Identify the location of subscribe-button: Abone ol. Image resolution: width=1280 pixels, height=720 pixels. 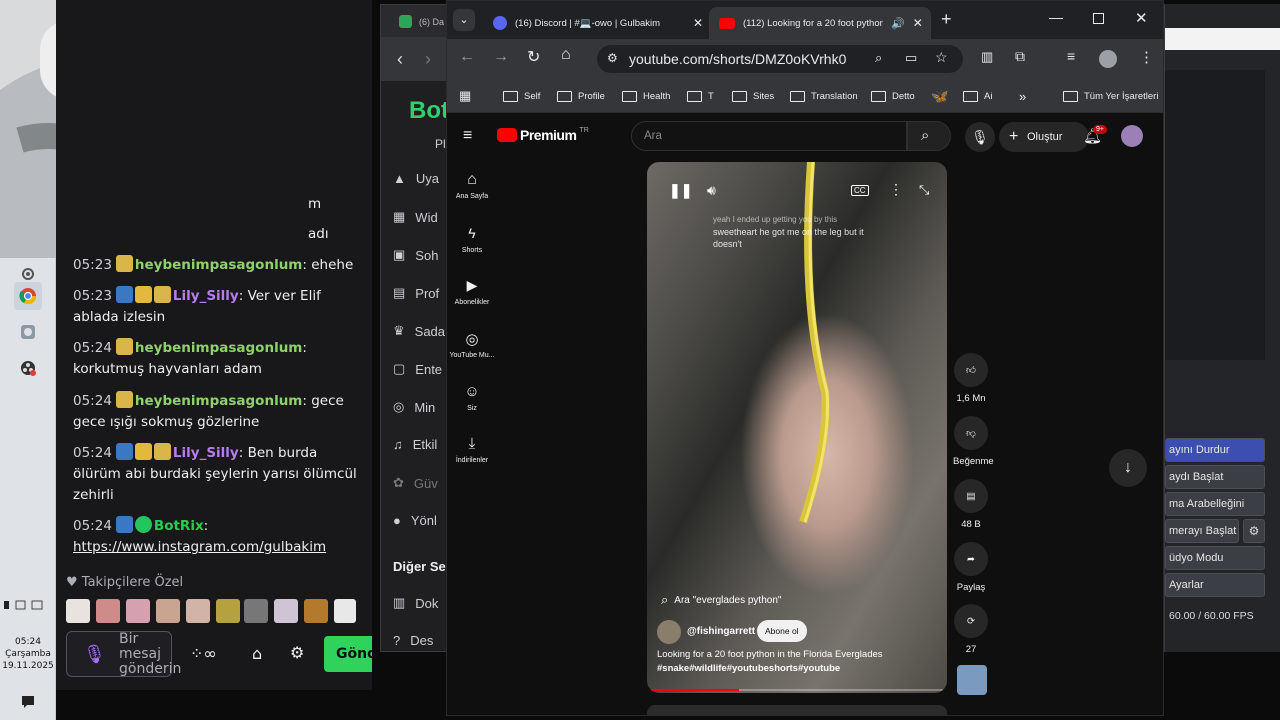
(782, 631).